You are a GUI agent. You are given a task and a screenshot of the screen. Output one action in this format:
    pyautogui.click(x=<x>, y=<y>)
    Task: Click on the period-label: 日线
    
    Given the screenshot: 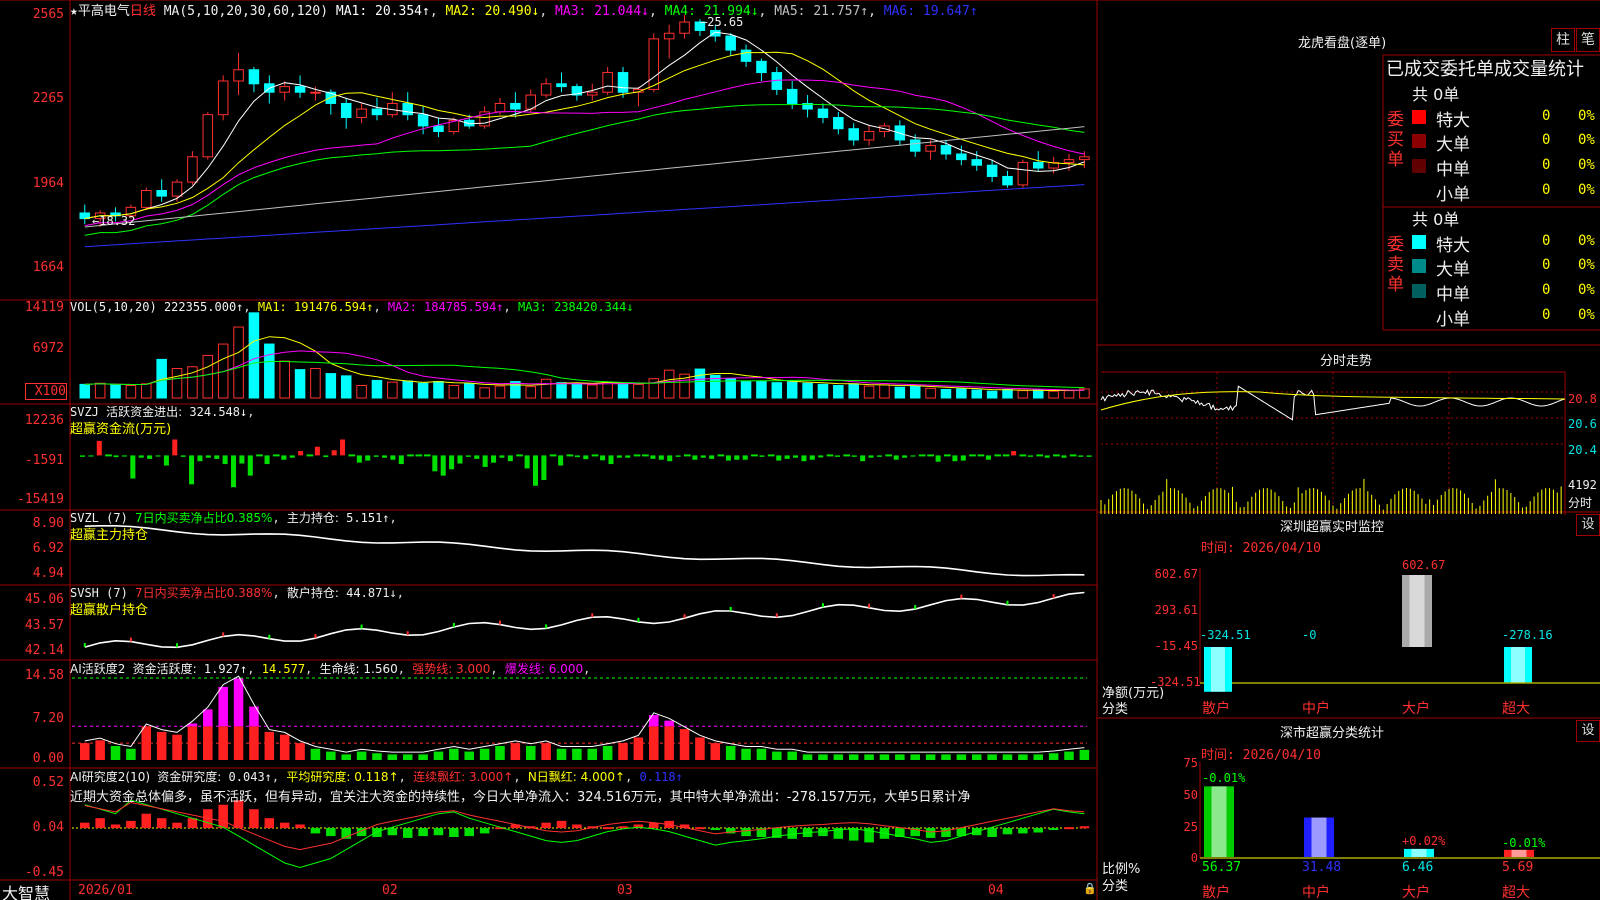 What is the action you would take?
    pyautogui.click(x=143, y=11)
    